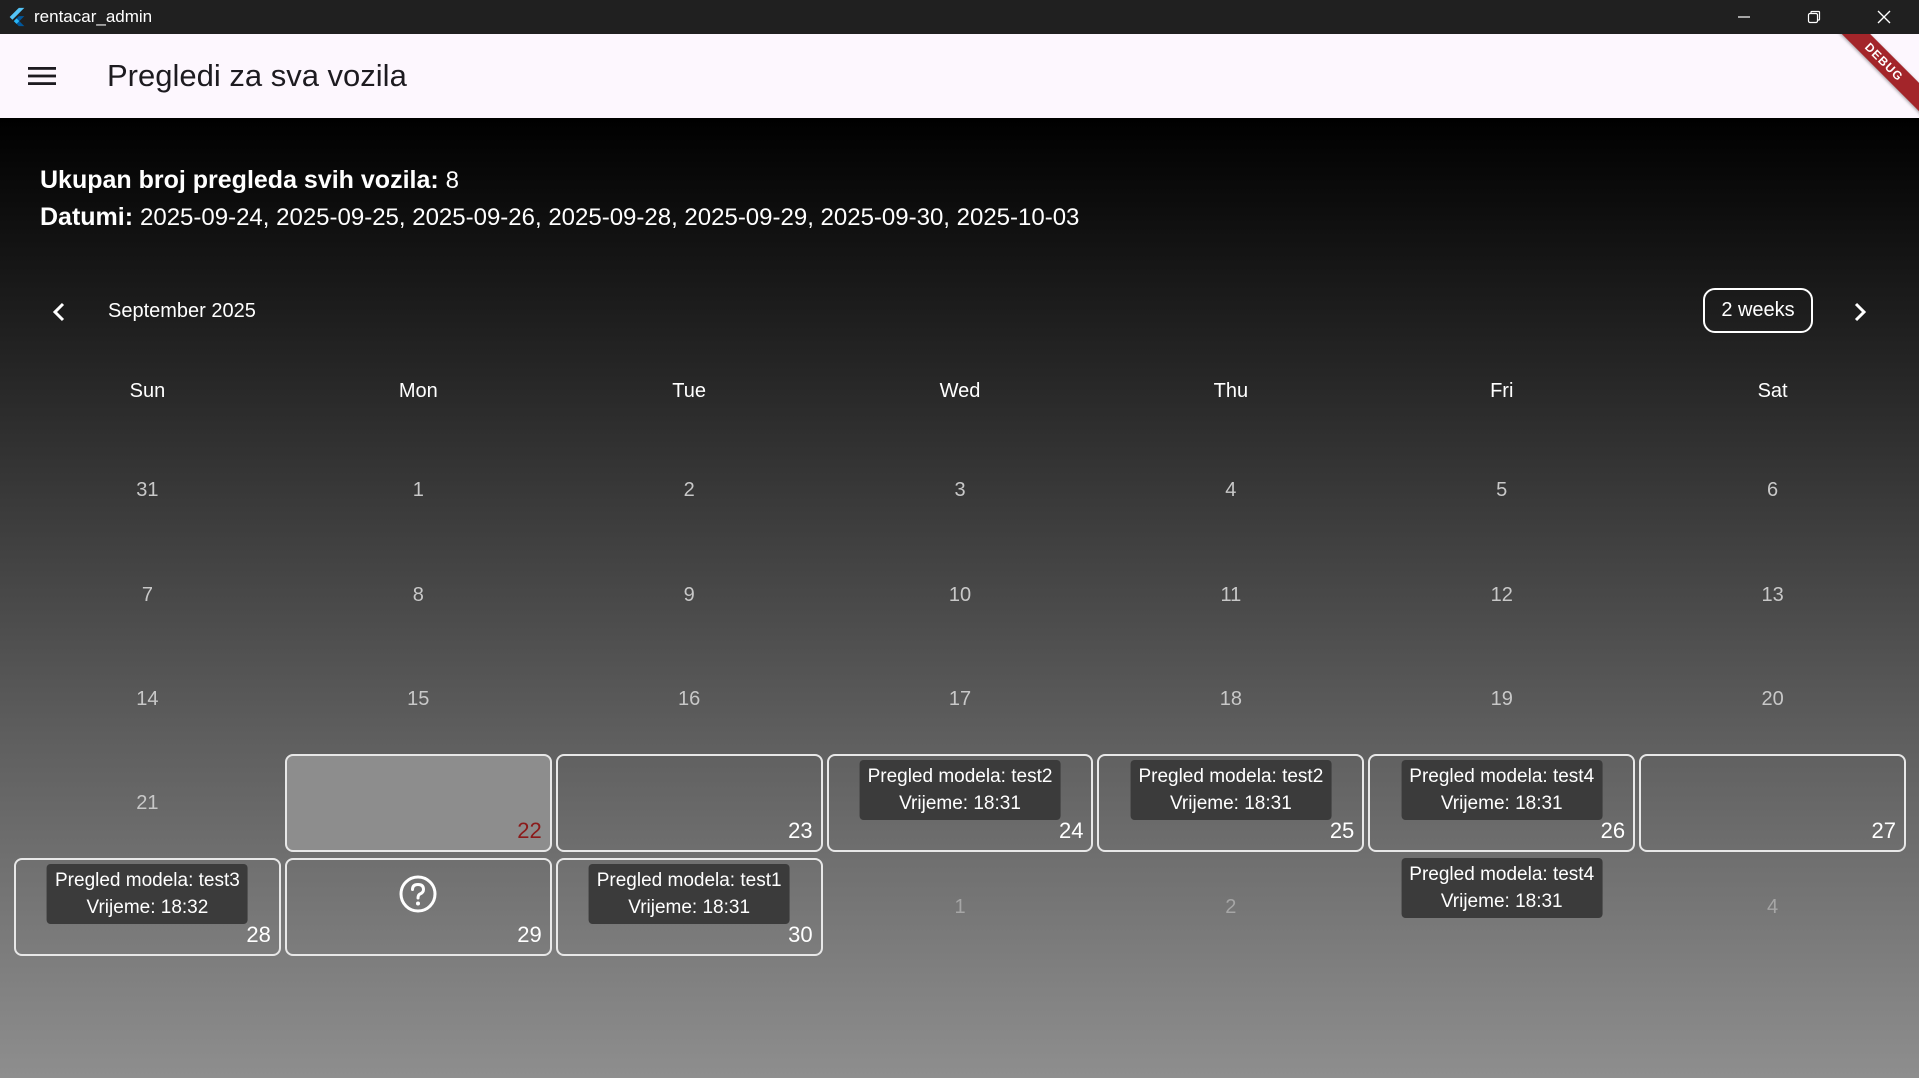 This screenshot has width=1919, height=1078. I want to click on calendar-day-cell: 12, so click(1501, 595).